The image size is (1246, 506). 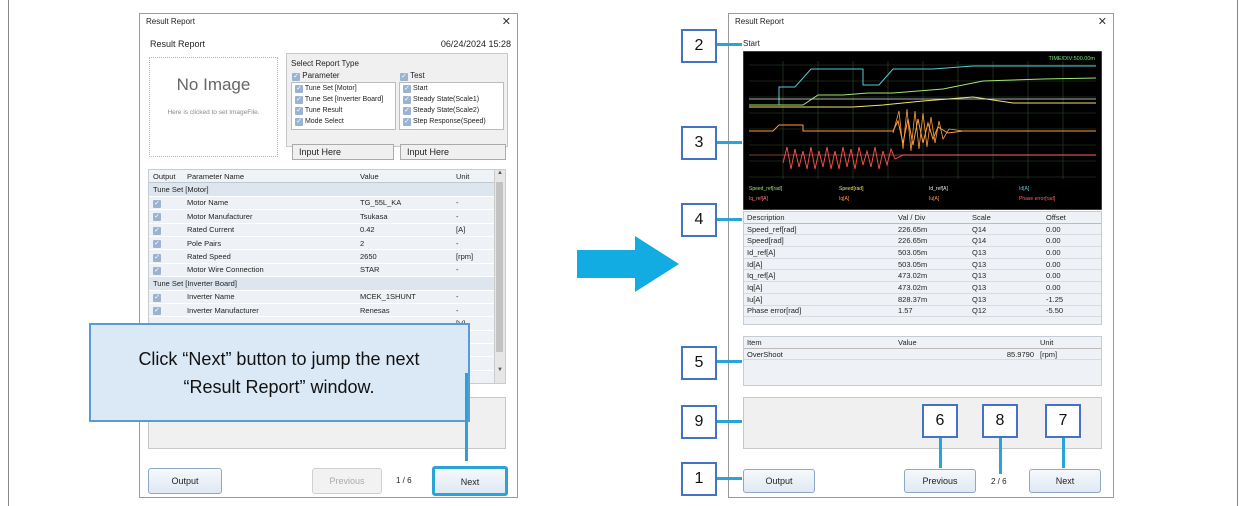 What do you see at coordinates (922, 299) in the screenshot?
I see `table-row: Iu[A] 828.37m Q13 -1.25` at bounding box center [922, 299].